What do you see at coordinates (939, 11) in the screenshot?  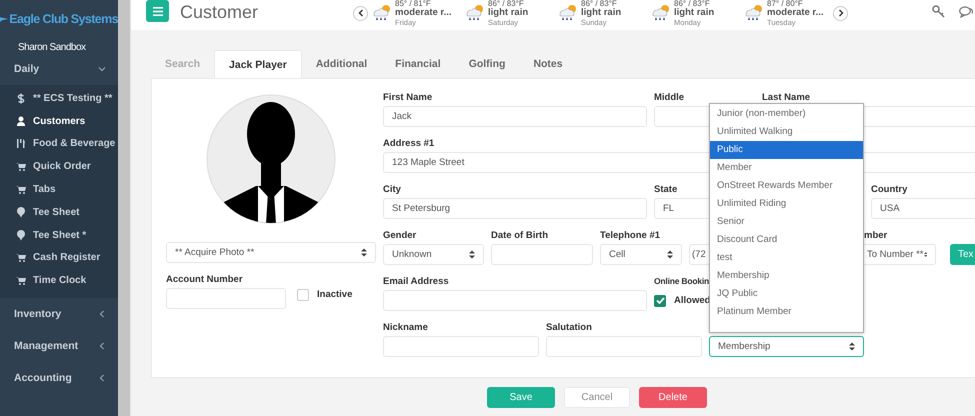 I see `key-icon` at bounding box center [939, 11].